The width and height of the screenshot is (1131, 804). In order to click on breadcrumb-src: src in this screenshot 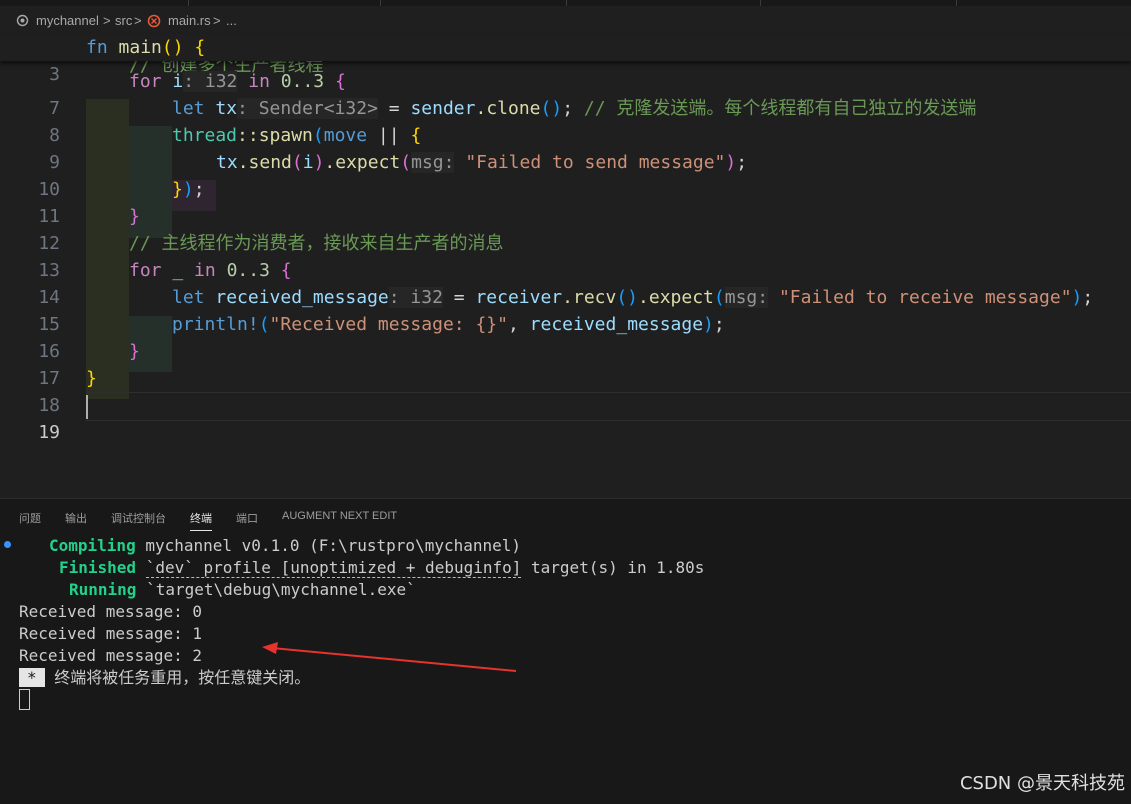, I will do `click(123, 20)`.